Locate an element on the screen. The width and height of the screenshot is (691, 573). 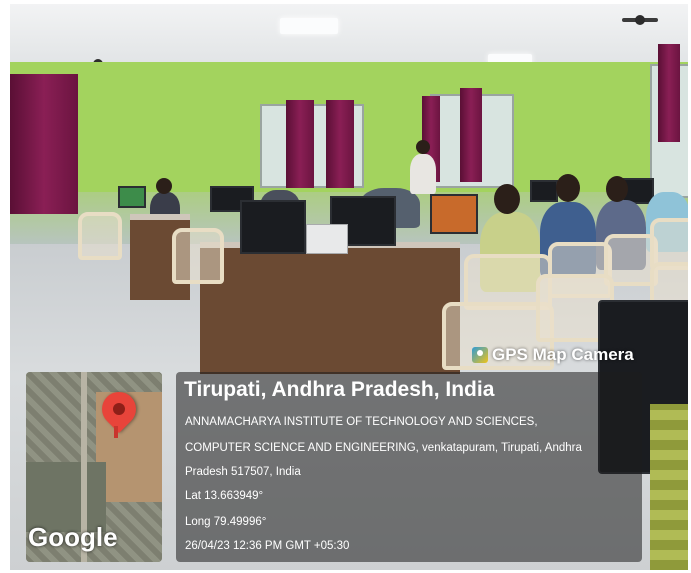
desk is located at coordinates (330, 308).